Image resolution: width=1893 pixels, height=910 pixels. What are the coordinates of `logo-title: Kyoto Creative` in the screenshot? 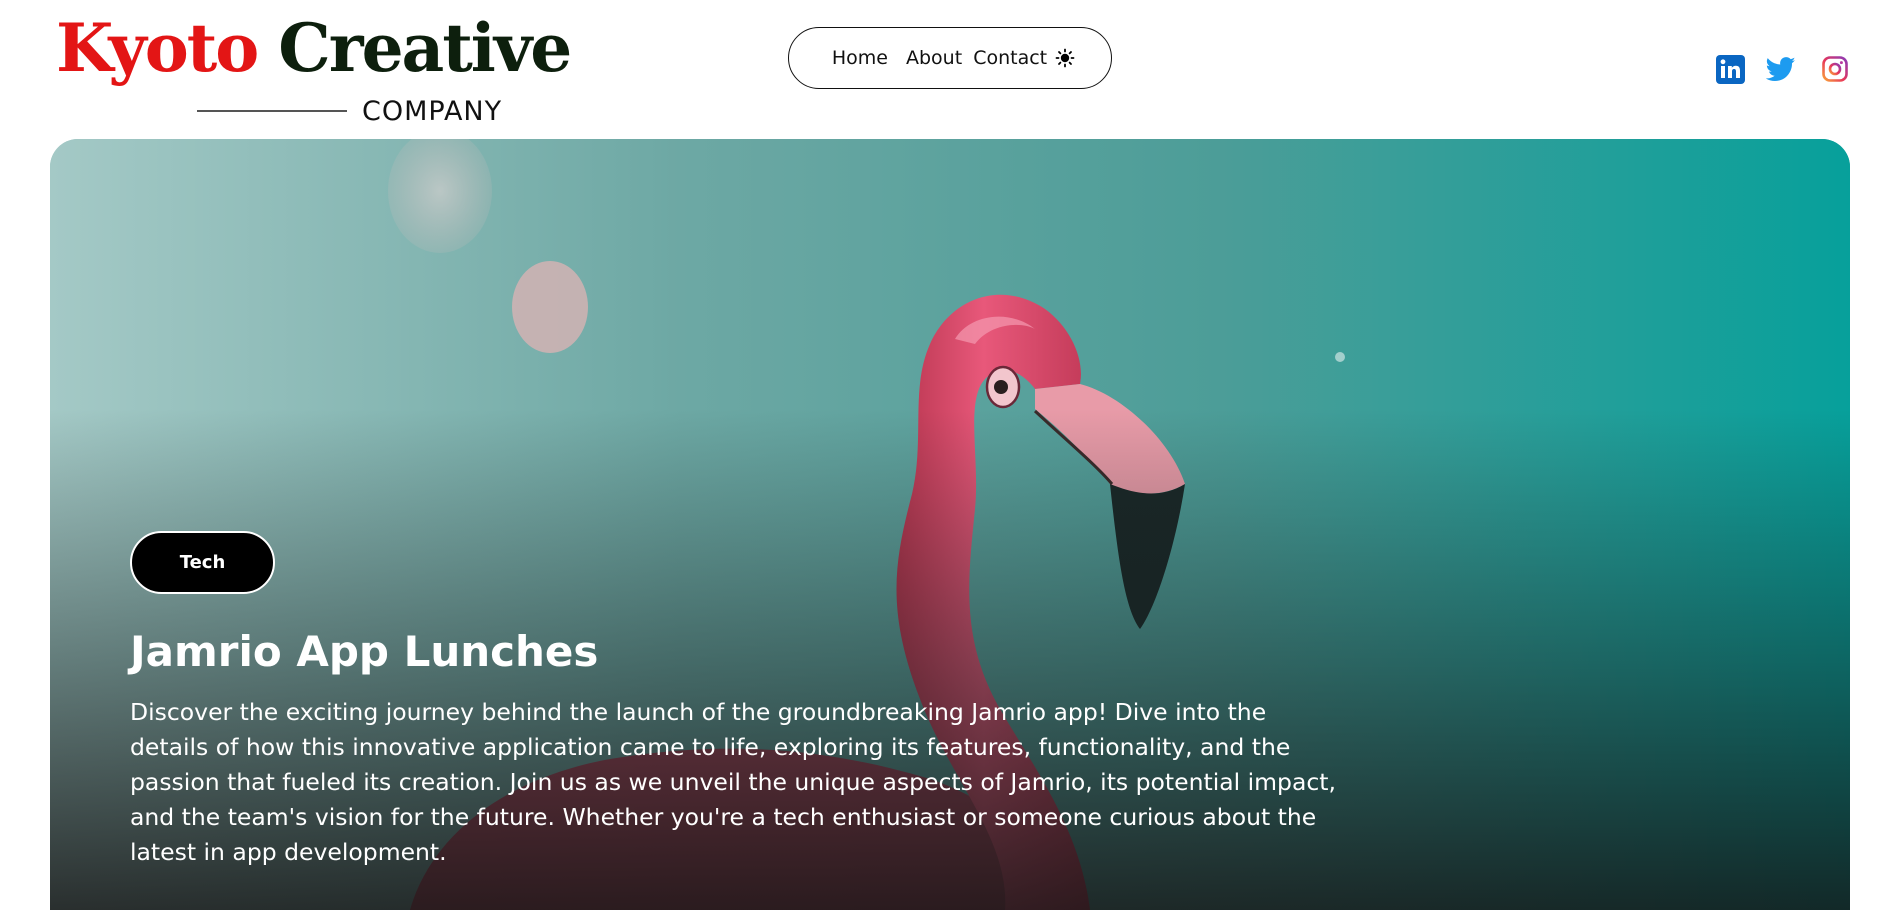 It's located at (314, 48).